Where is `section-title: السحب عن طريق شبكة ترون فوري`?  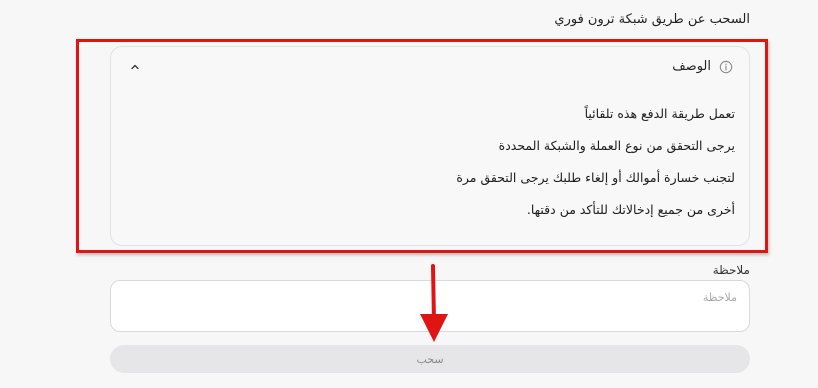 section-title: السحب عن طريق شبكة ترون فوري is located at coordinates (652, 19).